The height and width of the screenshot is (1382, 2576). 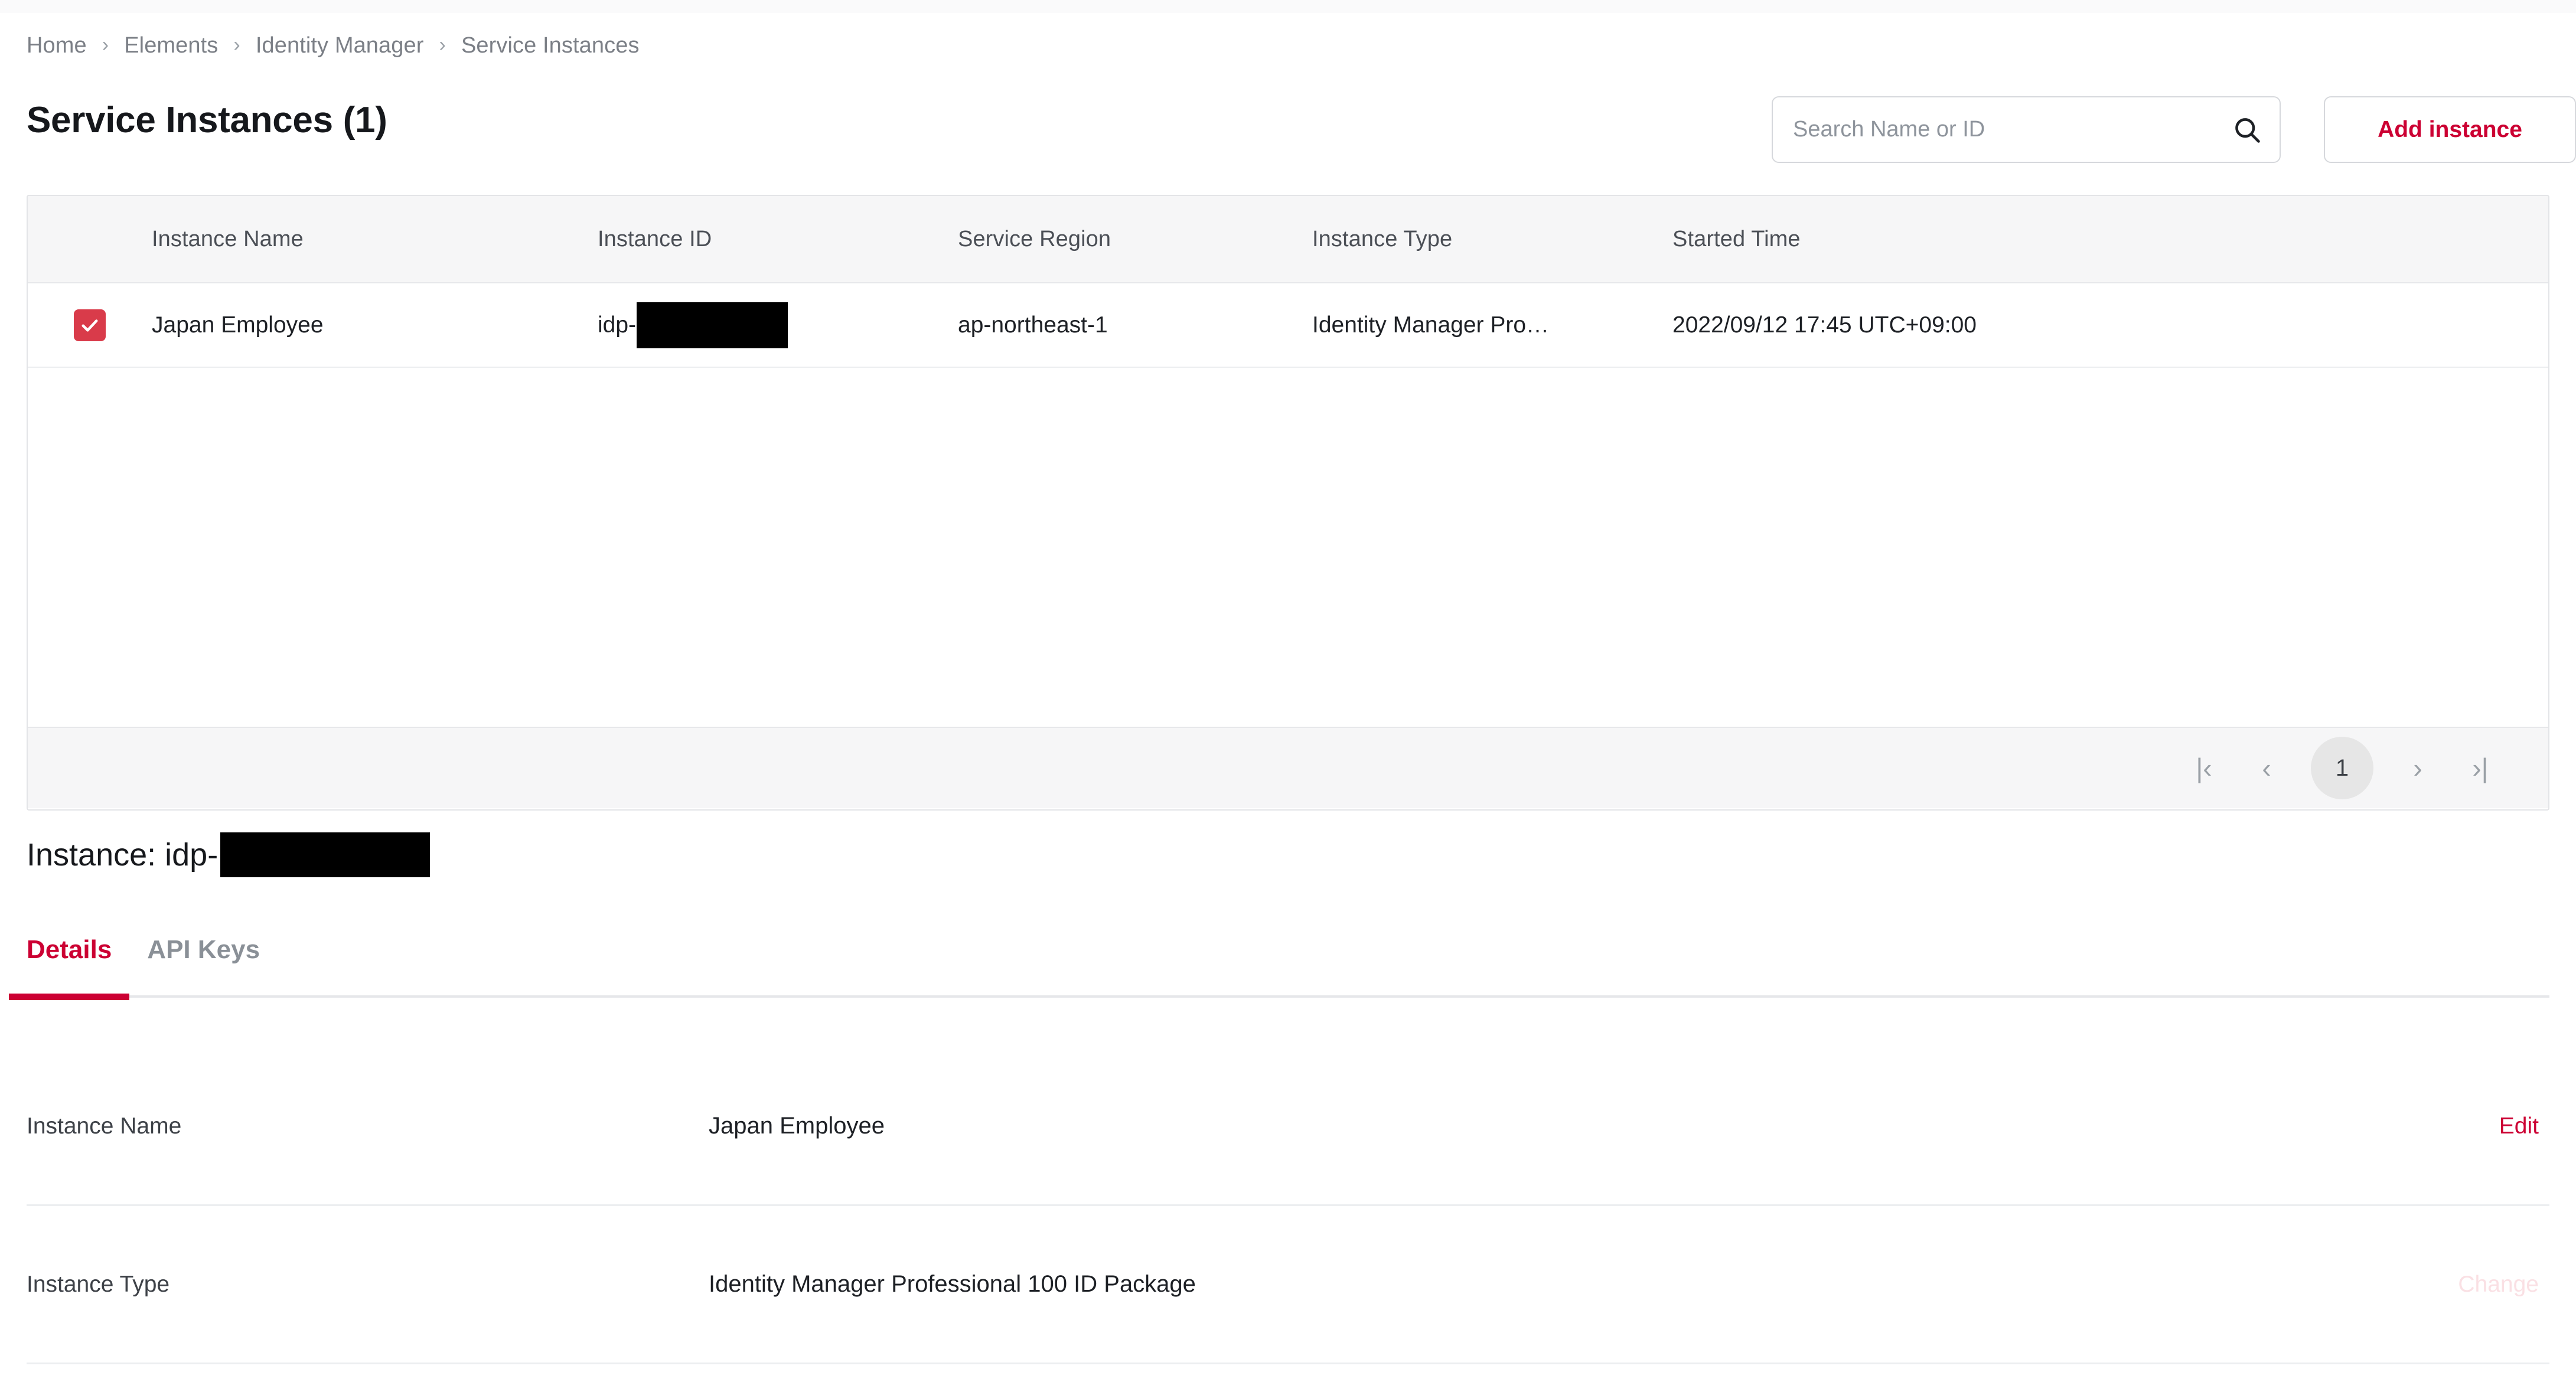 I want to click on instance-id-prefix: idp-, so click(x=617, y=325).